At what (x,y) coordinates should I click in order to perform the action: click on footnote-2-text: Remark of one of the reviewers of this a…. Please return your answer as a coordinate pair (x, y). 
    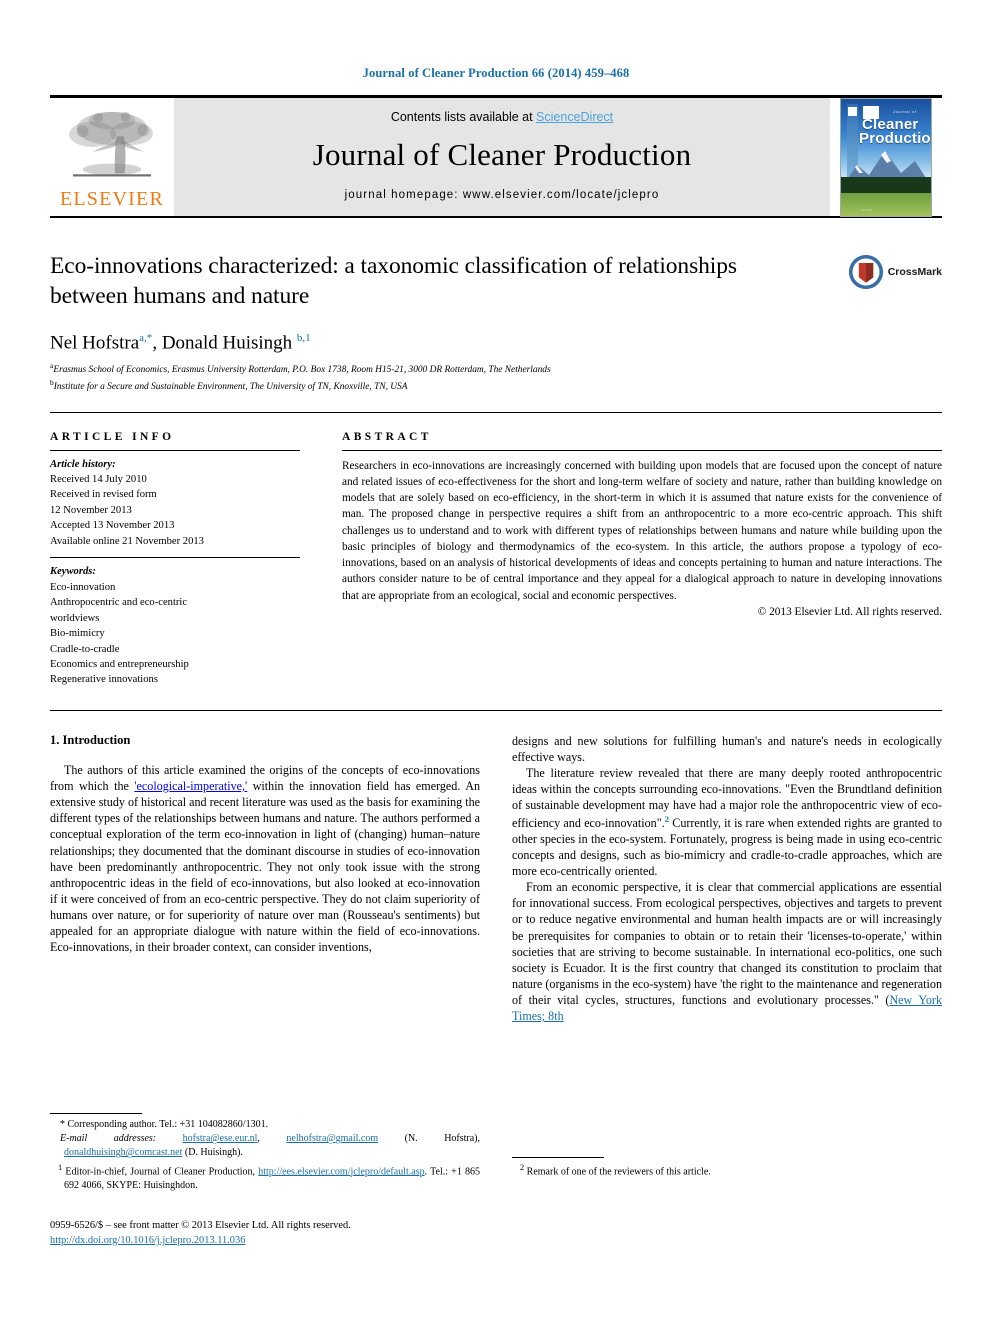
    Looking at the image, I should click on (618, 1172).